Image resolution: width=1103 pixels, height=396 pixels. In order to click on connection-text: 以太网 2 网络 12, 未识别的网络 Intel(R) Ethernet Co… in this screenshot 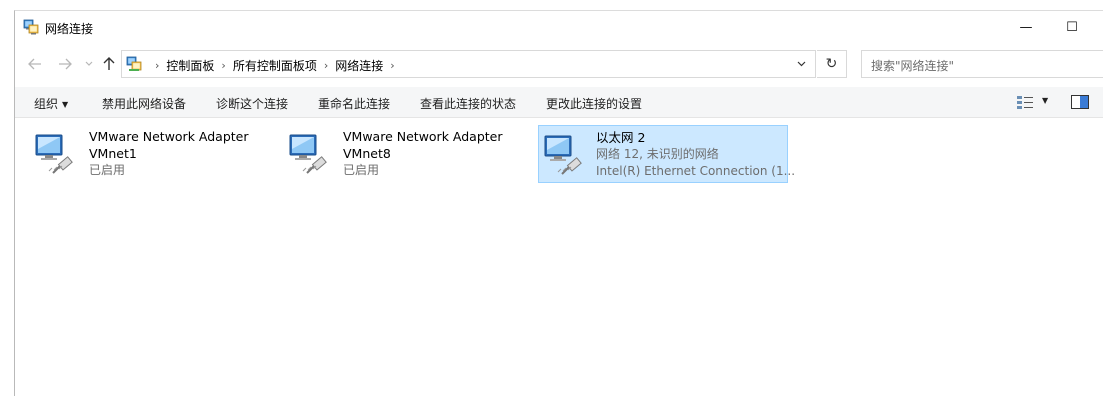, I will do `click(695, 154)`.